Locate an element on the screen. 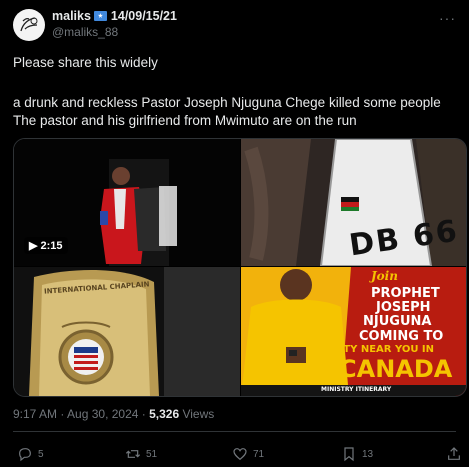 This screenshot has width=469, height=467. tweet-meta: 9:17 AM · Aug 30, 2024 · 5,326 Views is located at coordinates (113, 414).